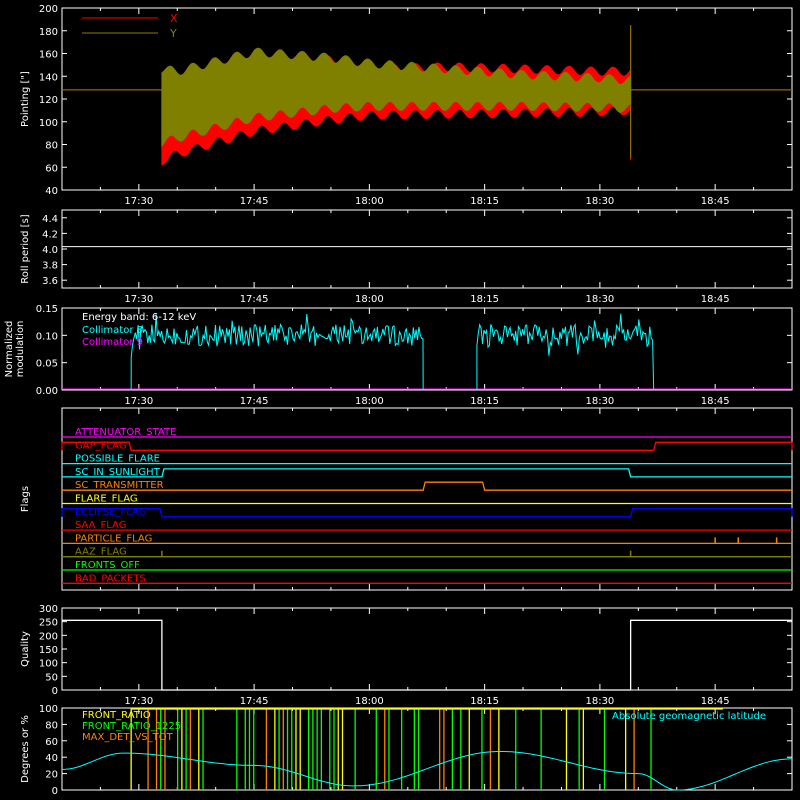 This screenshot has width=800, height=800. Describe the element at coordinates (484, 299) in the screenshot. I see `roll-x-tick-label: 18:15` at that location.